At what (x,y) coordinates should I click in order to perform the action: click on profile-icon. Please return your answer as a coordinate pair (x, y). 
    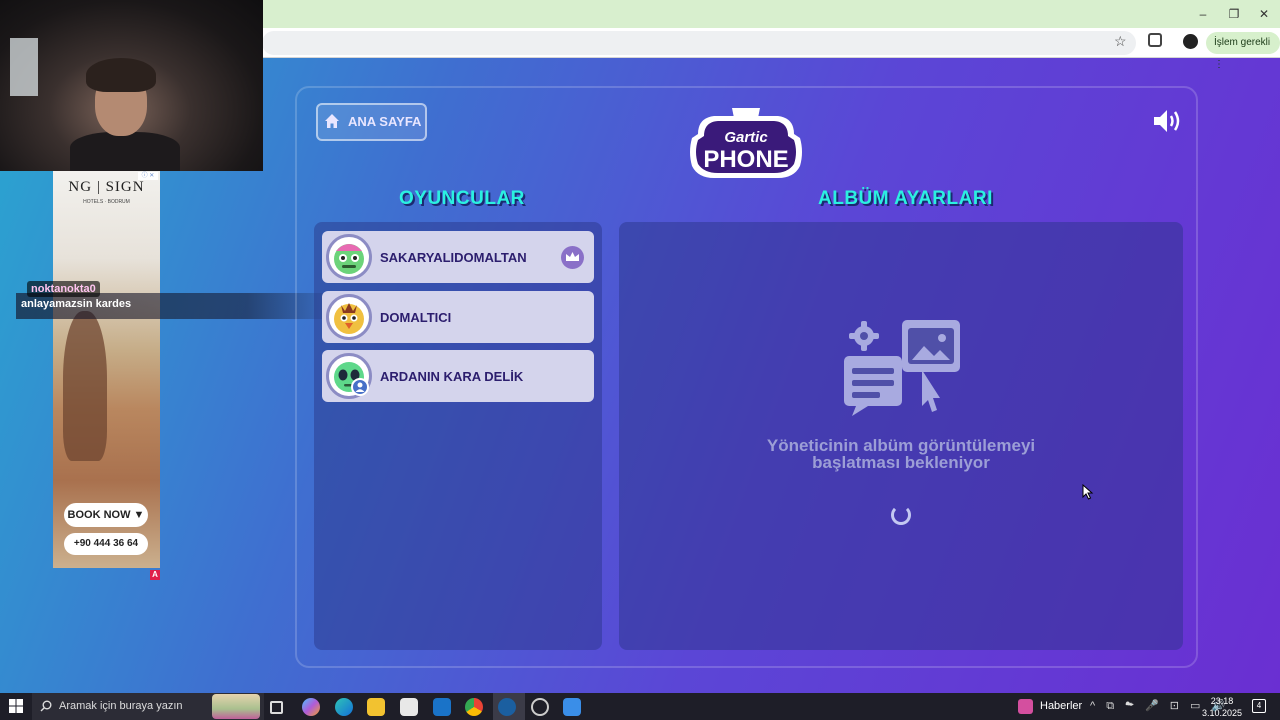
    Looking at the image, I should click on (1190, 41).